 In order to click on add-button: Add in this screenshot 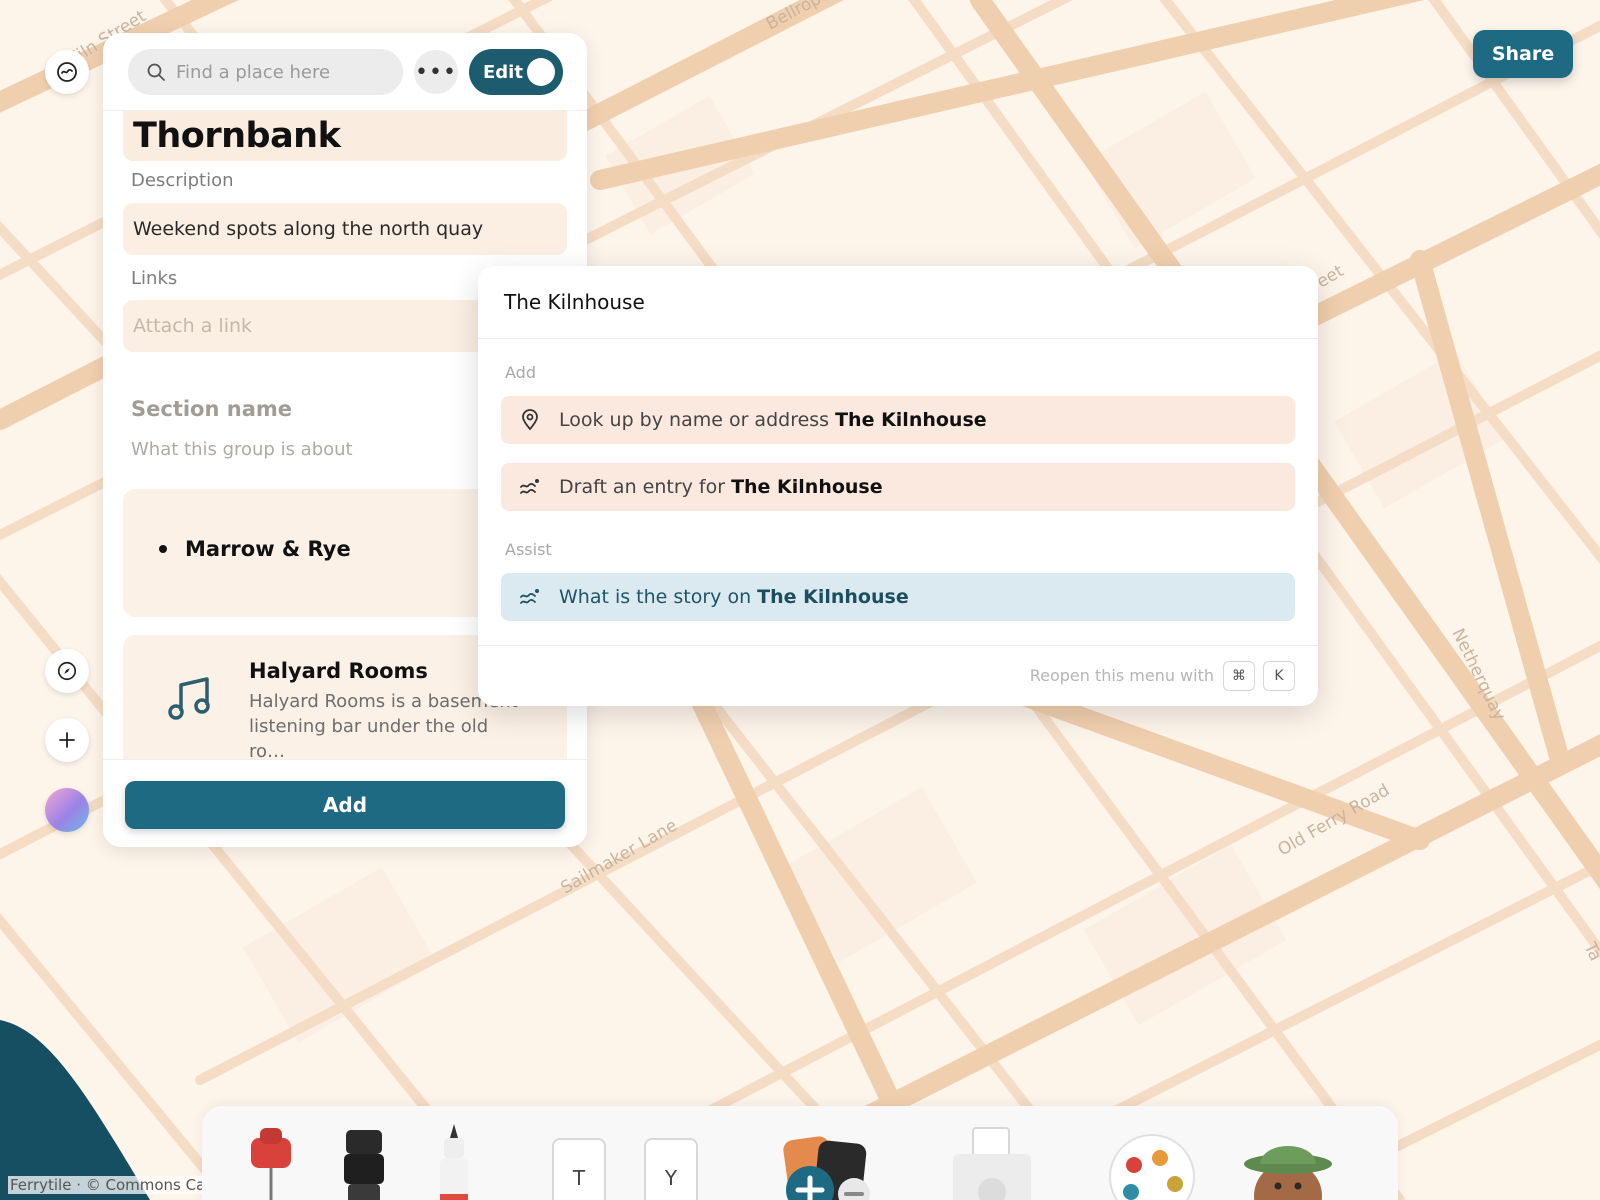, I will do `click(345, 805)`.